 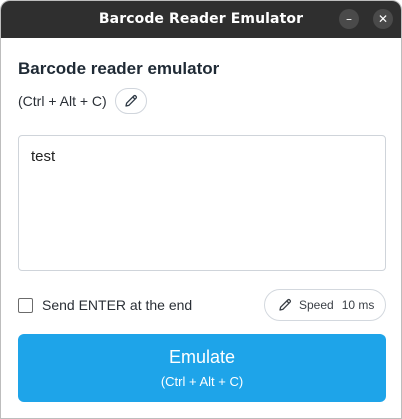 I want to click on speed-label: Speed, so click(x=316, y=305).